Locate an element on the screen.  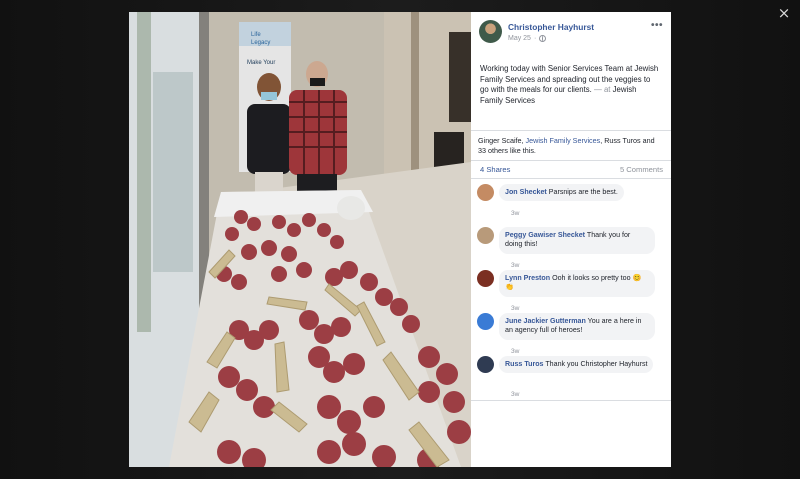
likes-link: Jewish Family Services is located at coordinates (563, 140).